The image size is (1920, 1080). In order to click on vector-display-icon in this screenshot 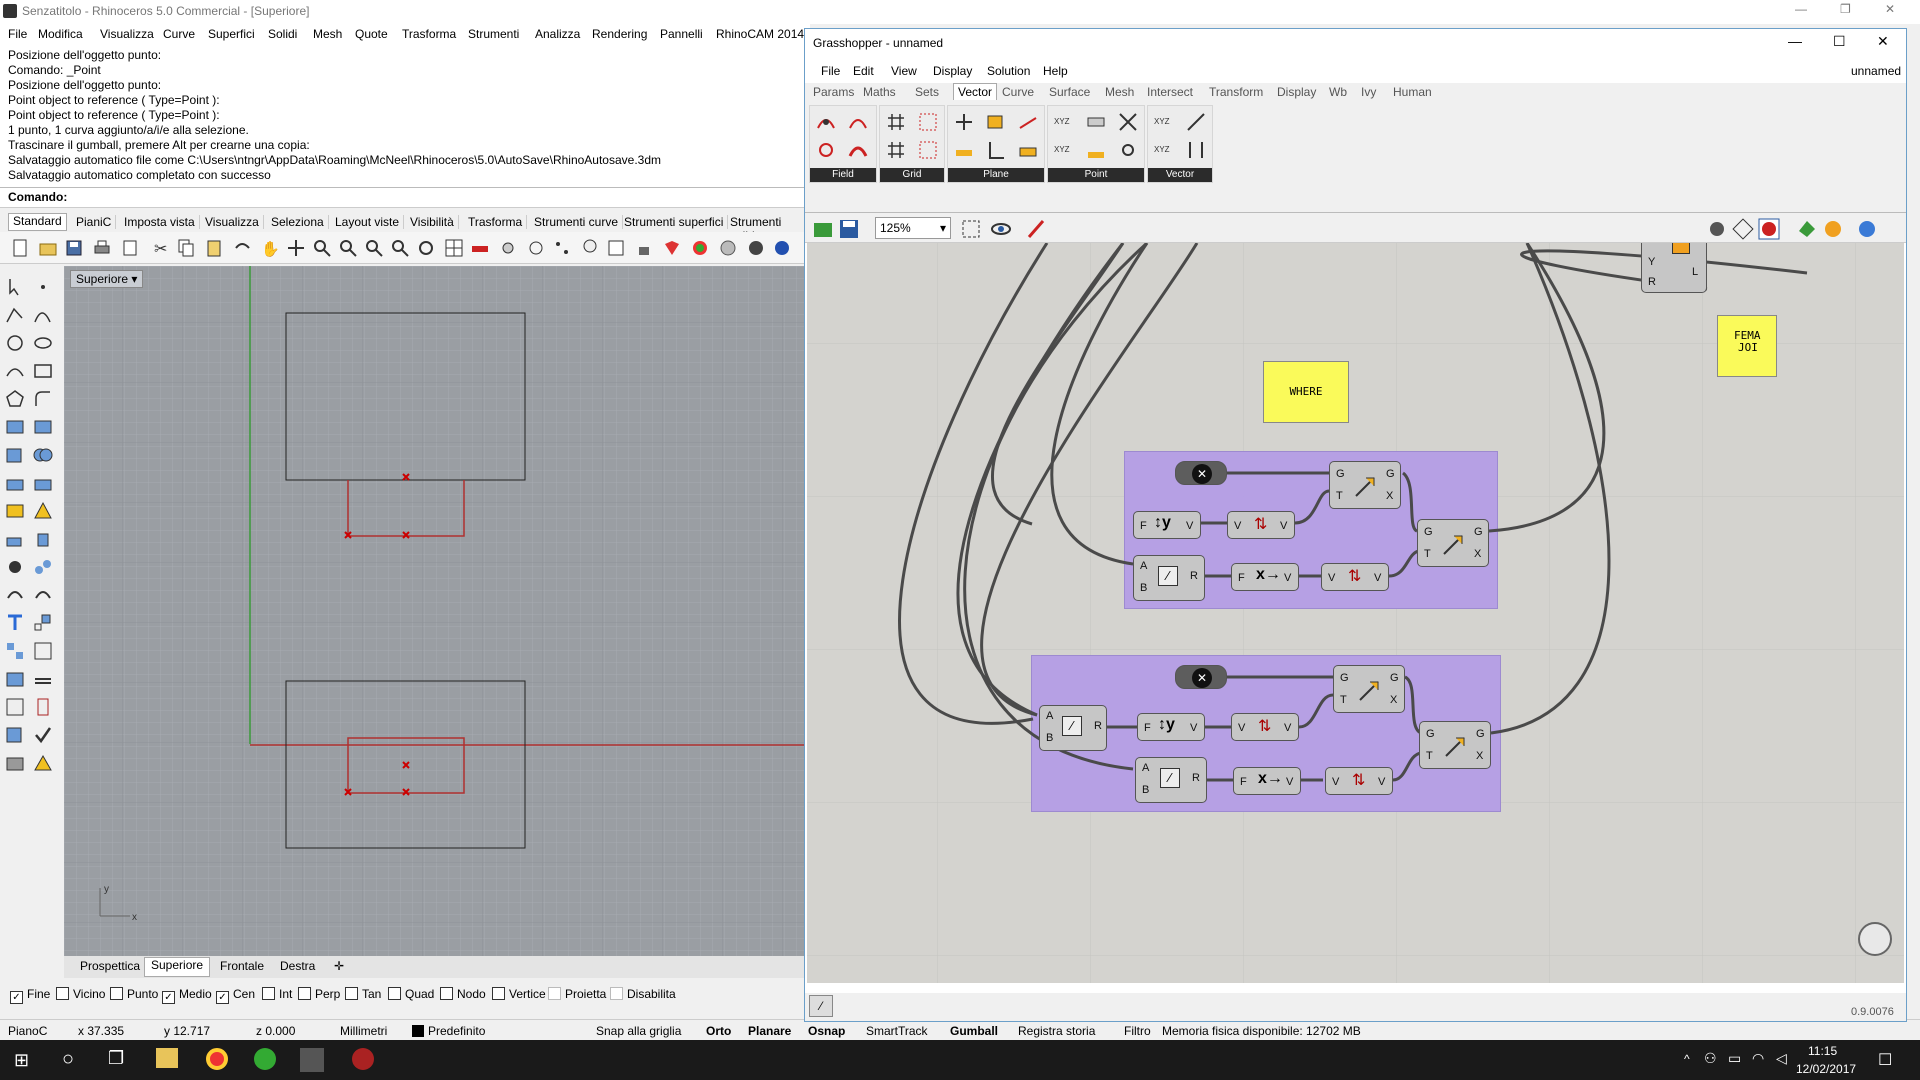, I will do `click(1196, 150)`.